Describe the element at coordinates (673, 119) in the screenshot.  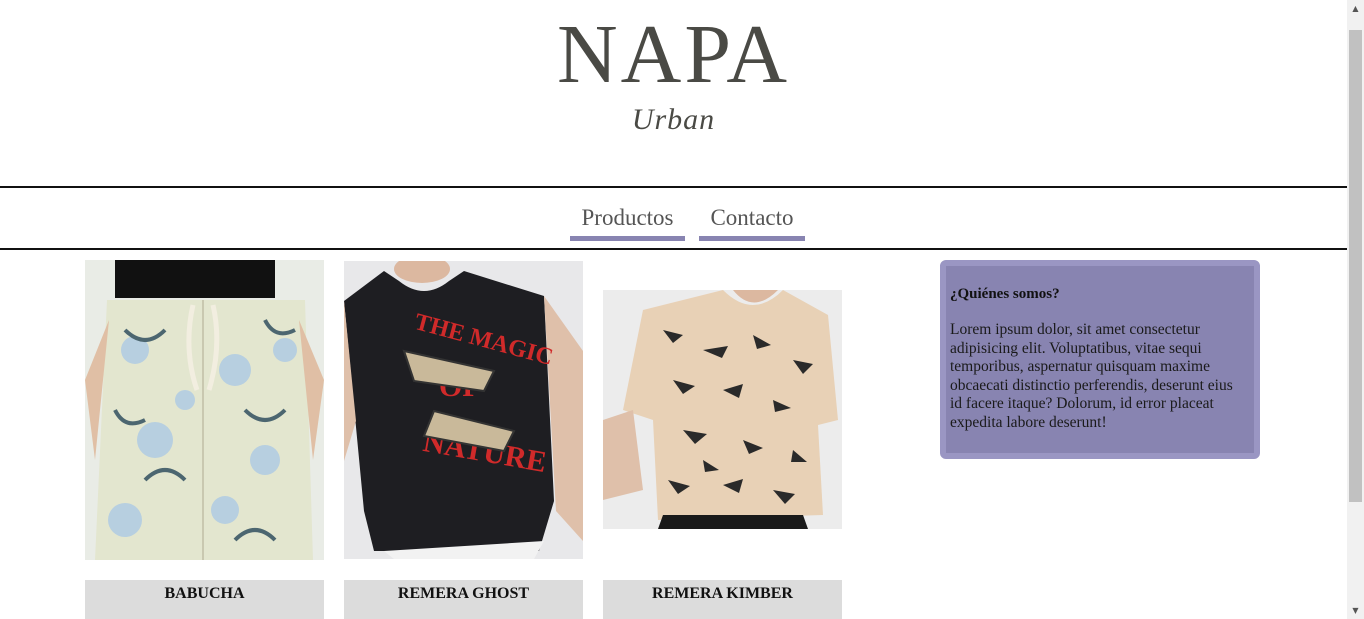
I see `brand-tagline: Urban` at that location.